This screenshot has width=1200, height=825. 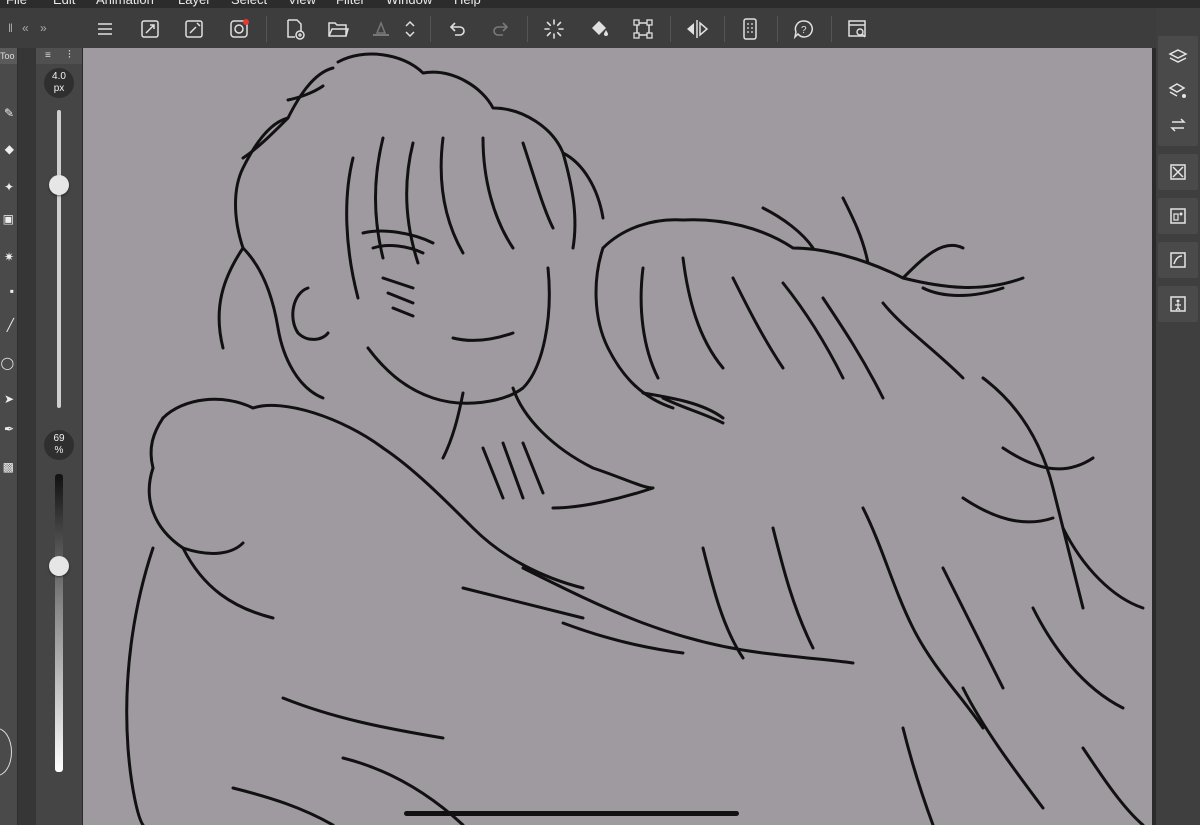 What do you see at coordinates (59, 259) in the screenshot?
I see `brush-size-slider` at bounding box center [59, 259].